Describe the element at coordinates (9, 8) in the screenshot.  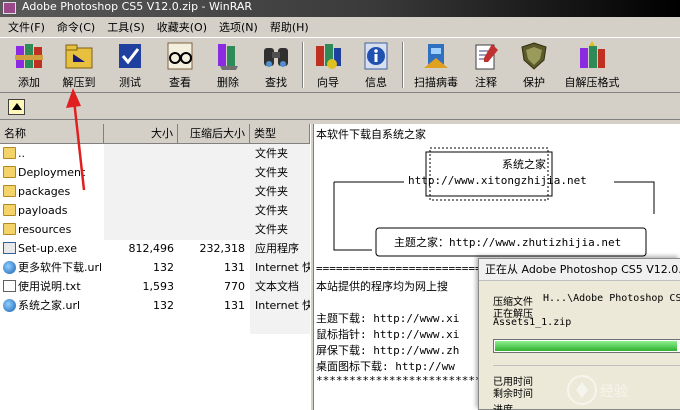
I see `winrar-app-icon` at that location.